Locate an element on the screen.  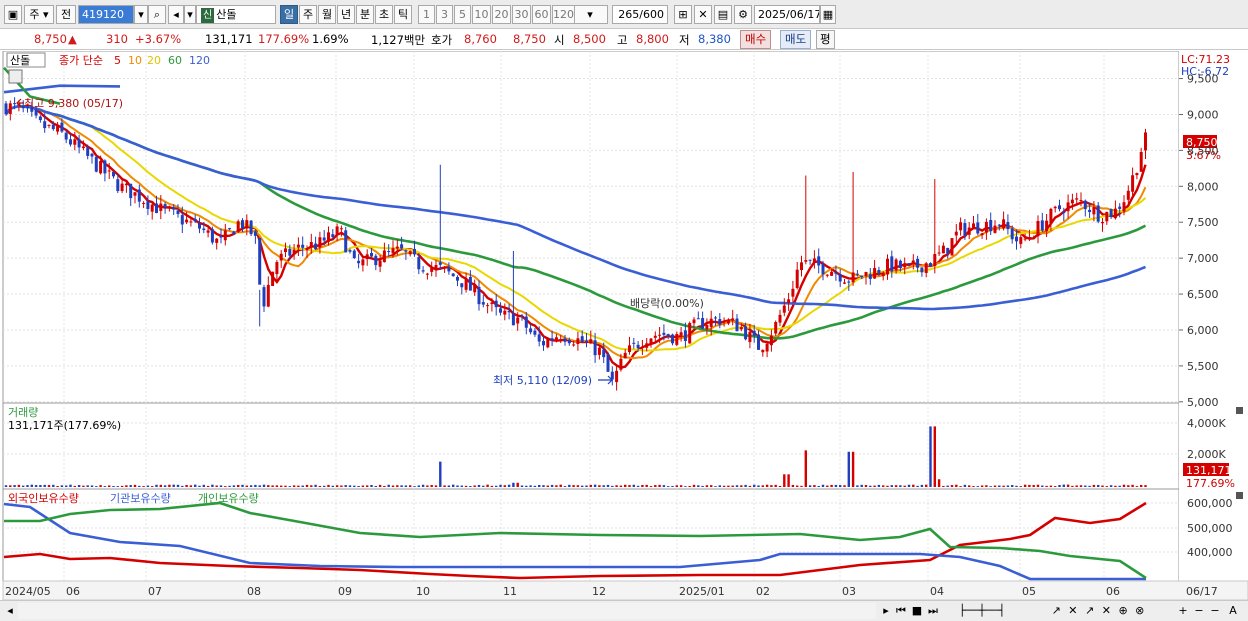
zoom-in-icon: + is located at coordinates (1183, 611).